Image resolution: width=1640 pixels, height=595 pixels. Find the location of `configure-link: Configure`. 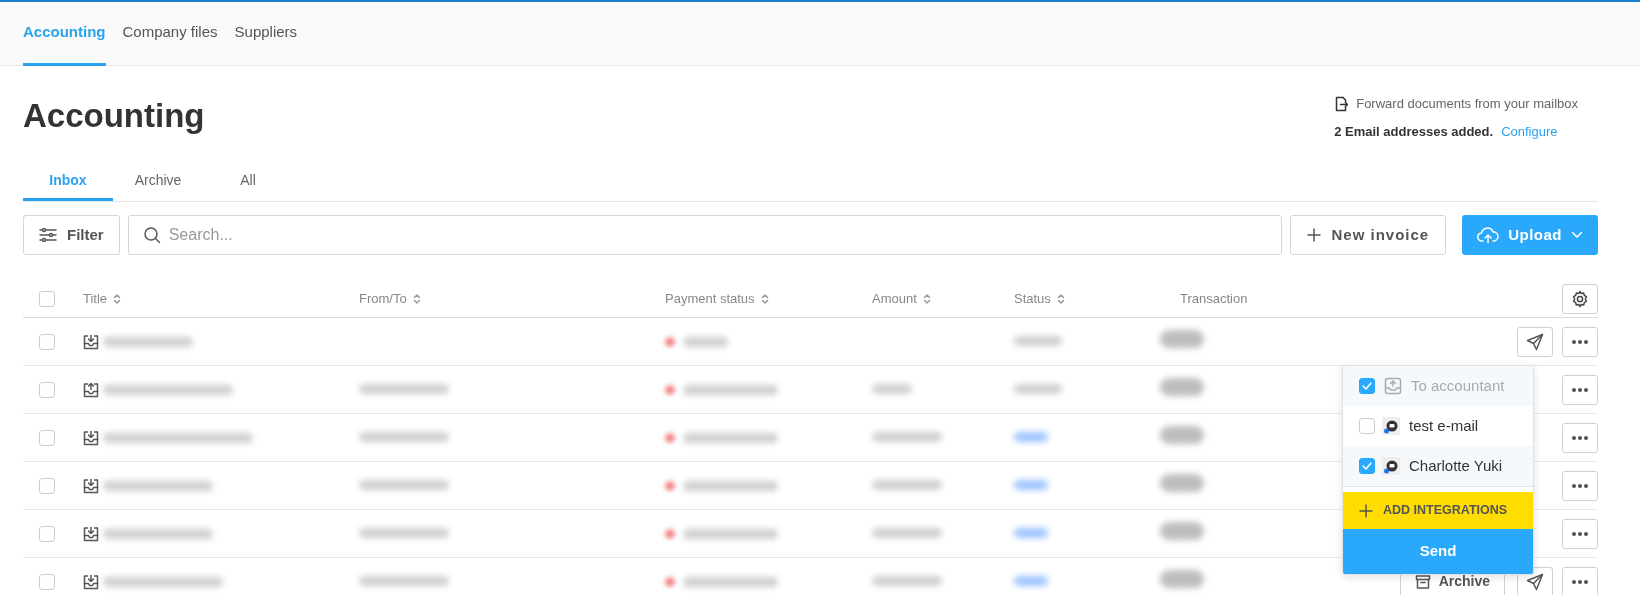

configure-link: Configure is located at coordinates (1529, 131).